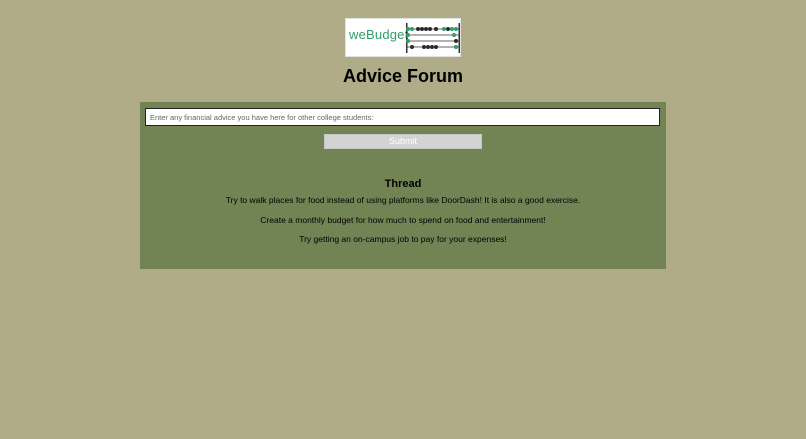 The height and width of the screenshot is (439, 806). What do you see at coordinates (403, 76) in the screenshot?
I see `page-title: Advice Forum` at bounding box center [403, 76].